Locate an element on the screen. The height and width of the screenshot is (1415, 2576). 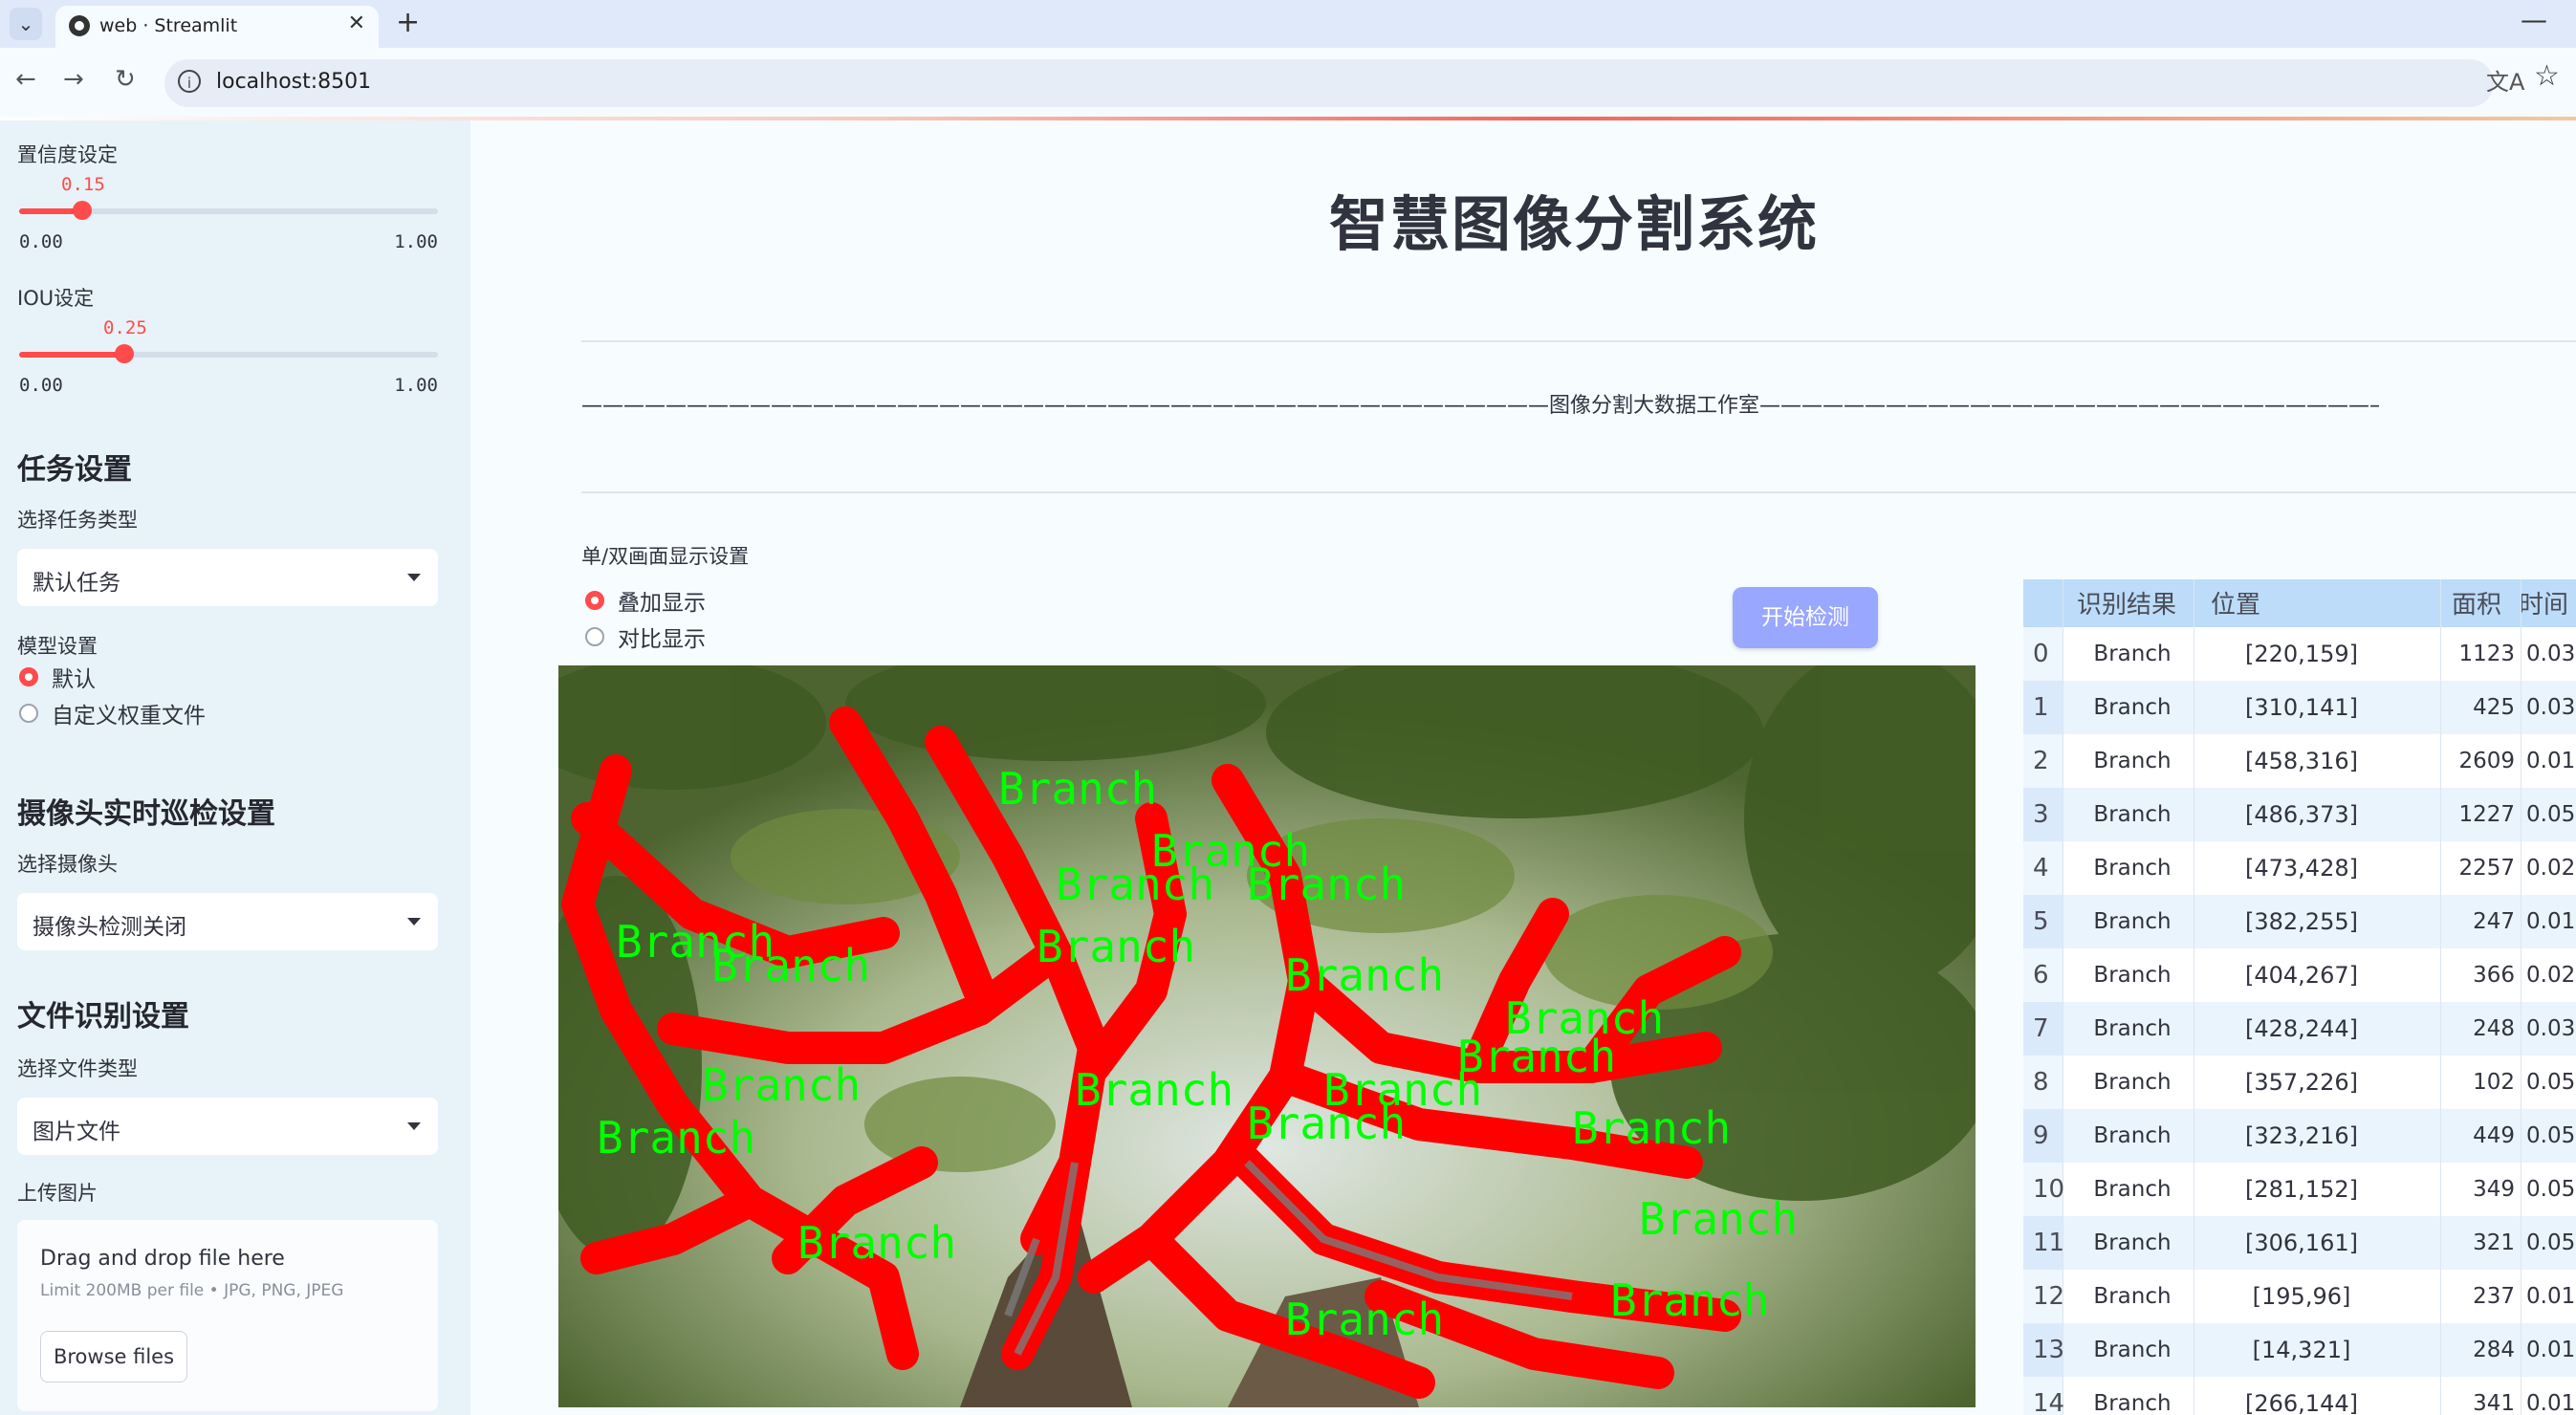
task-type-value: 默认任务 is located at coordinates (76, 584).